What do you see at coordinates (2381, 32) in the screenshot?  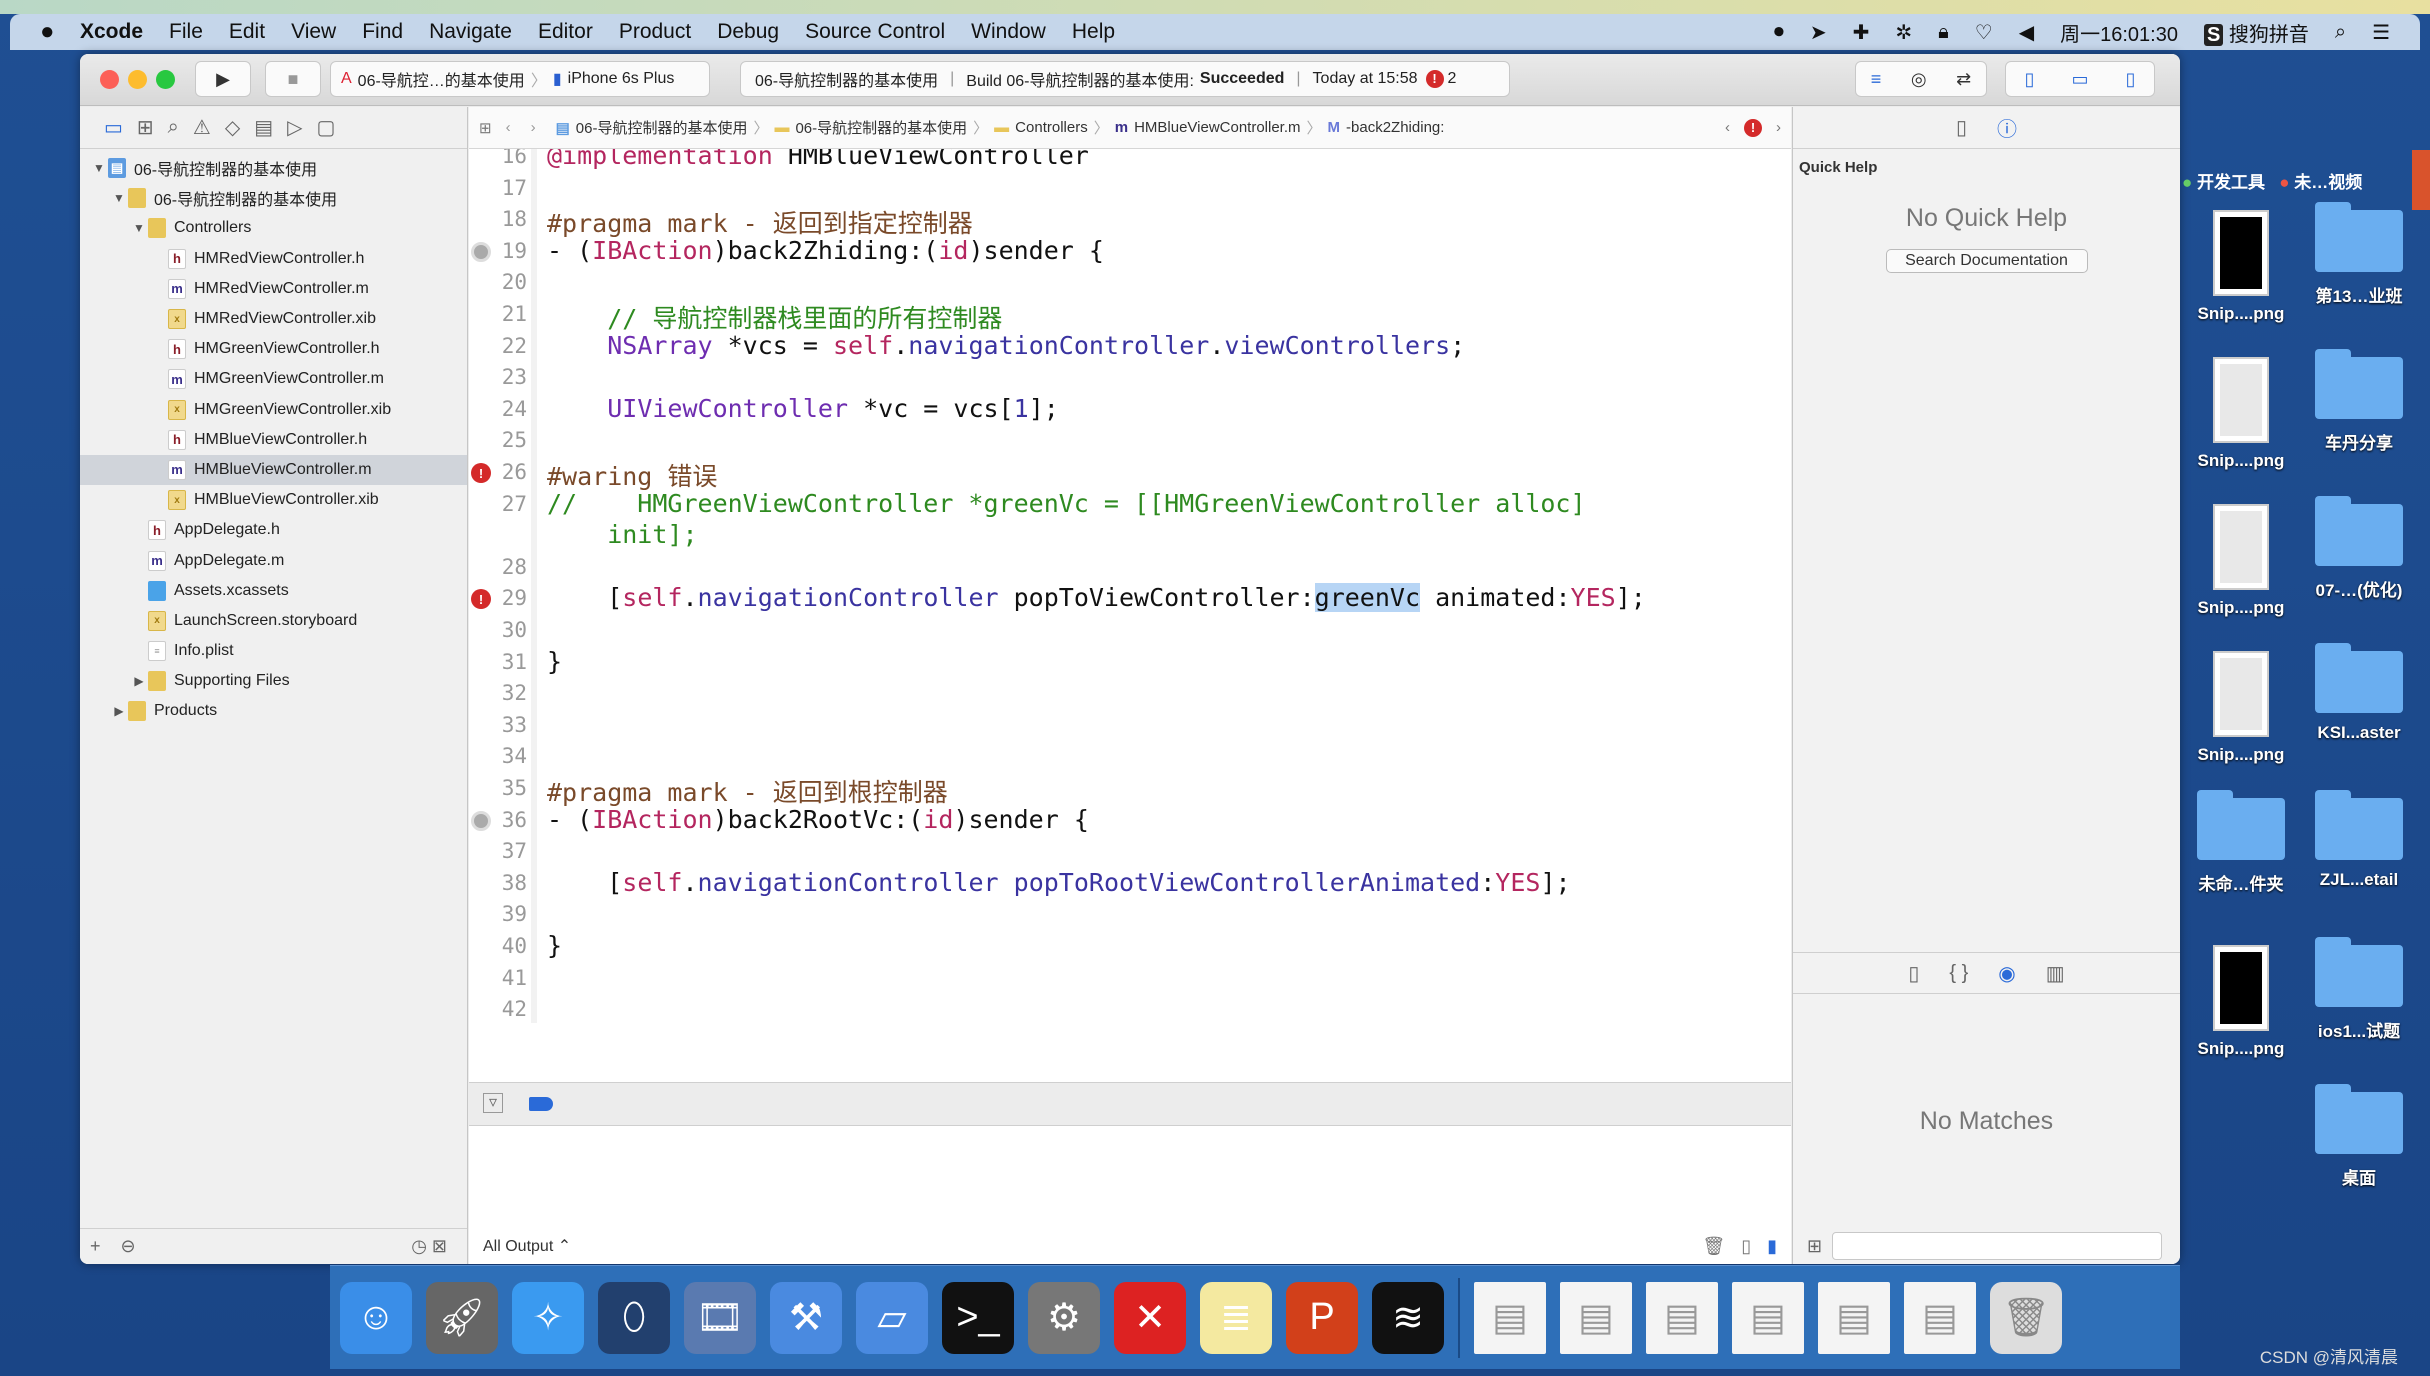 I see `notification-center-icon: ☰` at bounding box center [2381, 32].